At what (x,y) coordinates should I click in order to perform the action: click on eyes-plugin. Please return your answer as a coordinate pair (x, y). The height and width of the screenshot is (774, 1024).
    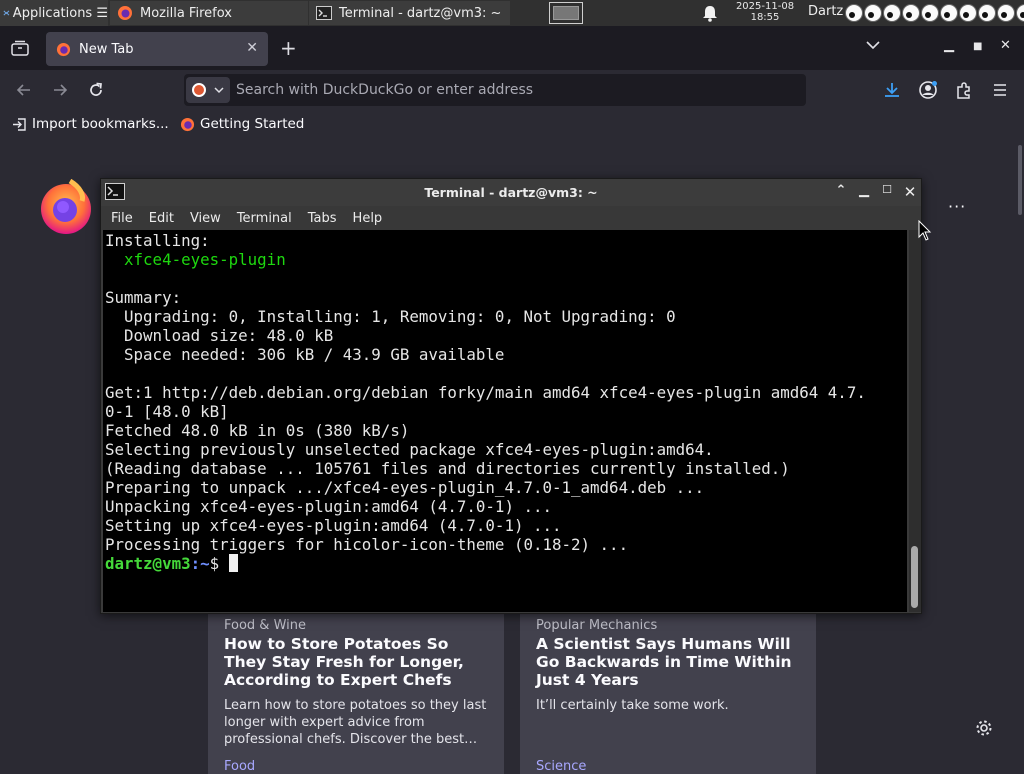
    Looking at the image, I should click on (934, 13).